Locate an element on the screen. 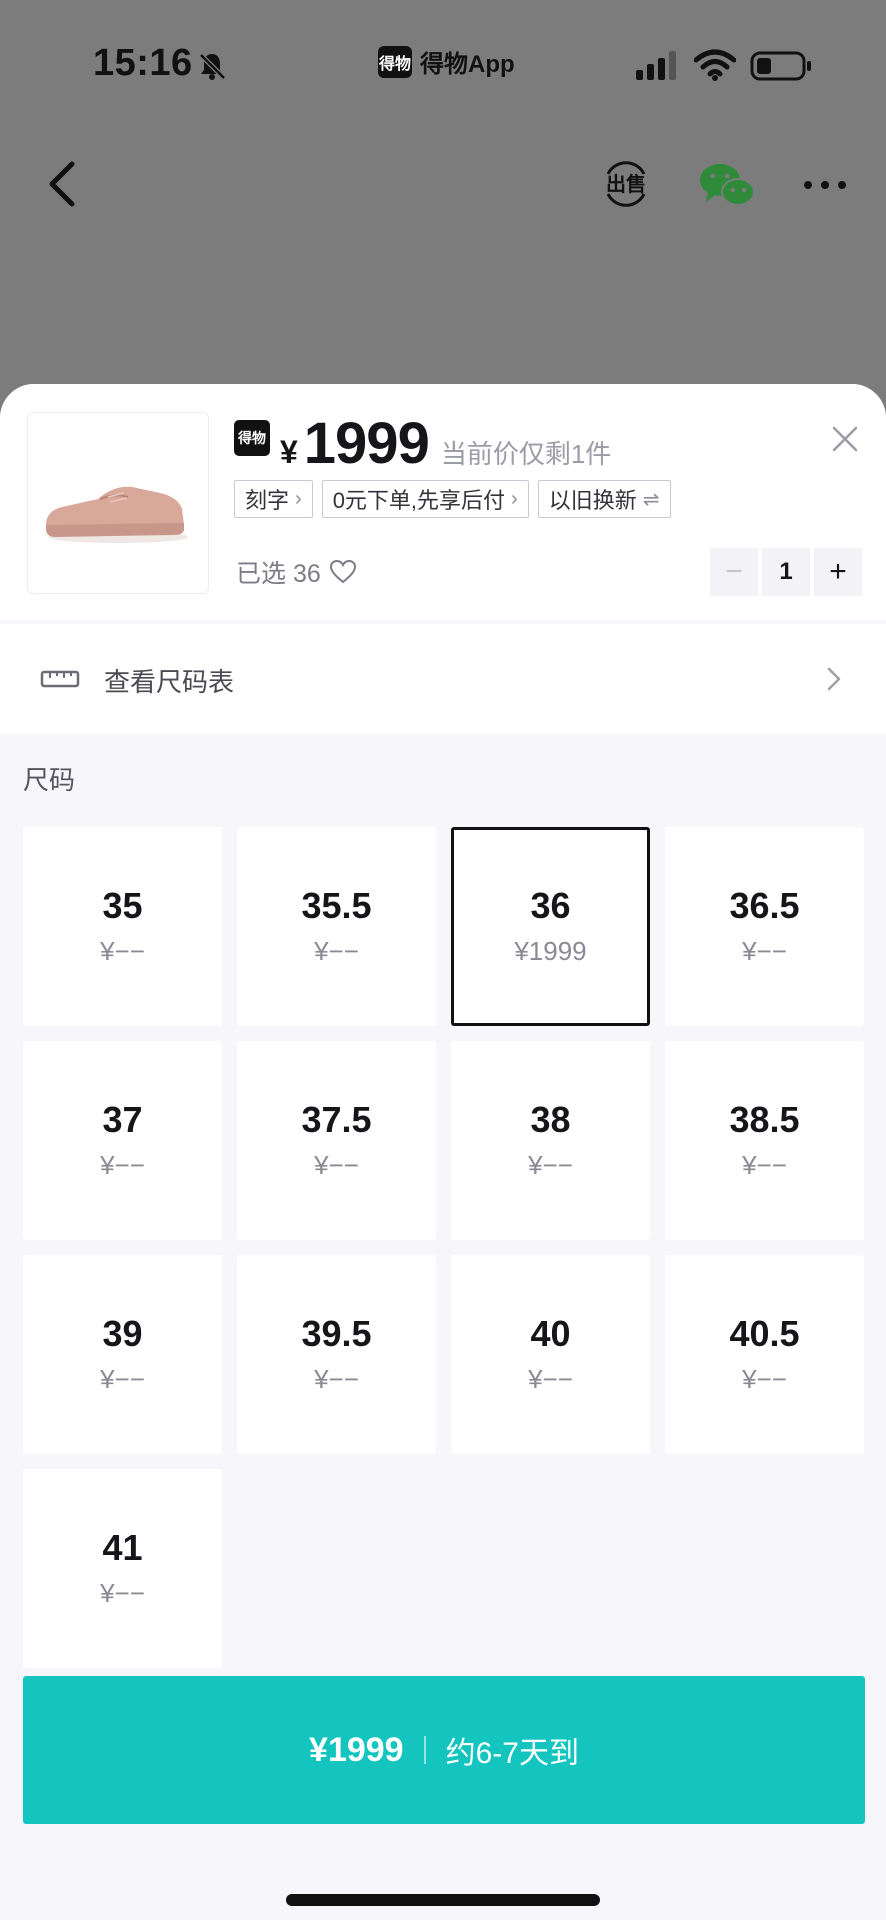 This screenshot has width=886, height=1920. status-time: 15:16 is located at coordinates (143, 63).